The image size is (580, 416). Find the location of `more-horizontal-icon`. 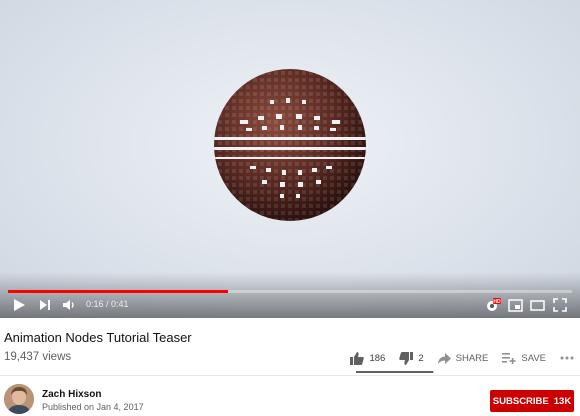

more-horizontal-icon is located at coordinates (567, 358).